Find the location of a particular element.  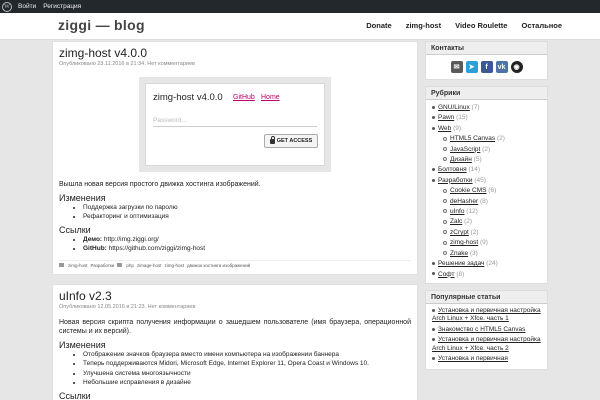

nav-item-donate: Donate is located at coordinates (378, 25).